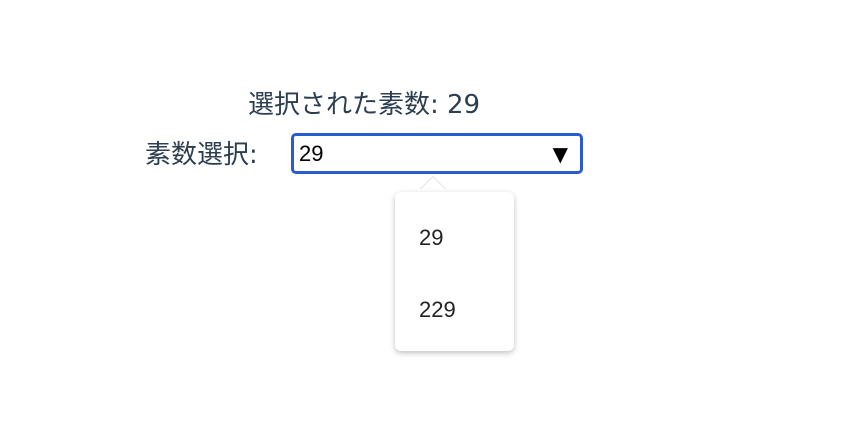 Image resolution: width=850 pixels, height=428 pixels. Describe the element at coordinates (560, 154) in the screenshot. I see `dropdown-arrow-icon: ▼` at that location.